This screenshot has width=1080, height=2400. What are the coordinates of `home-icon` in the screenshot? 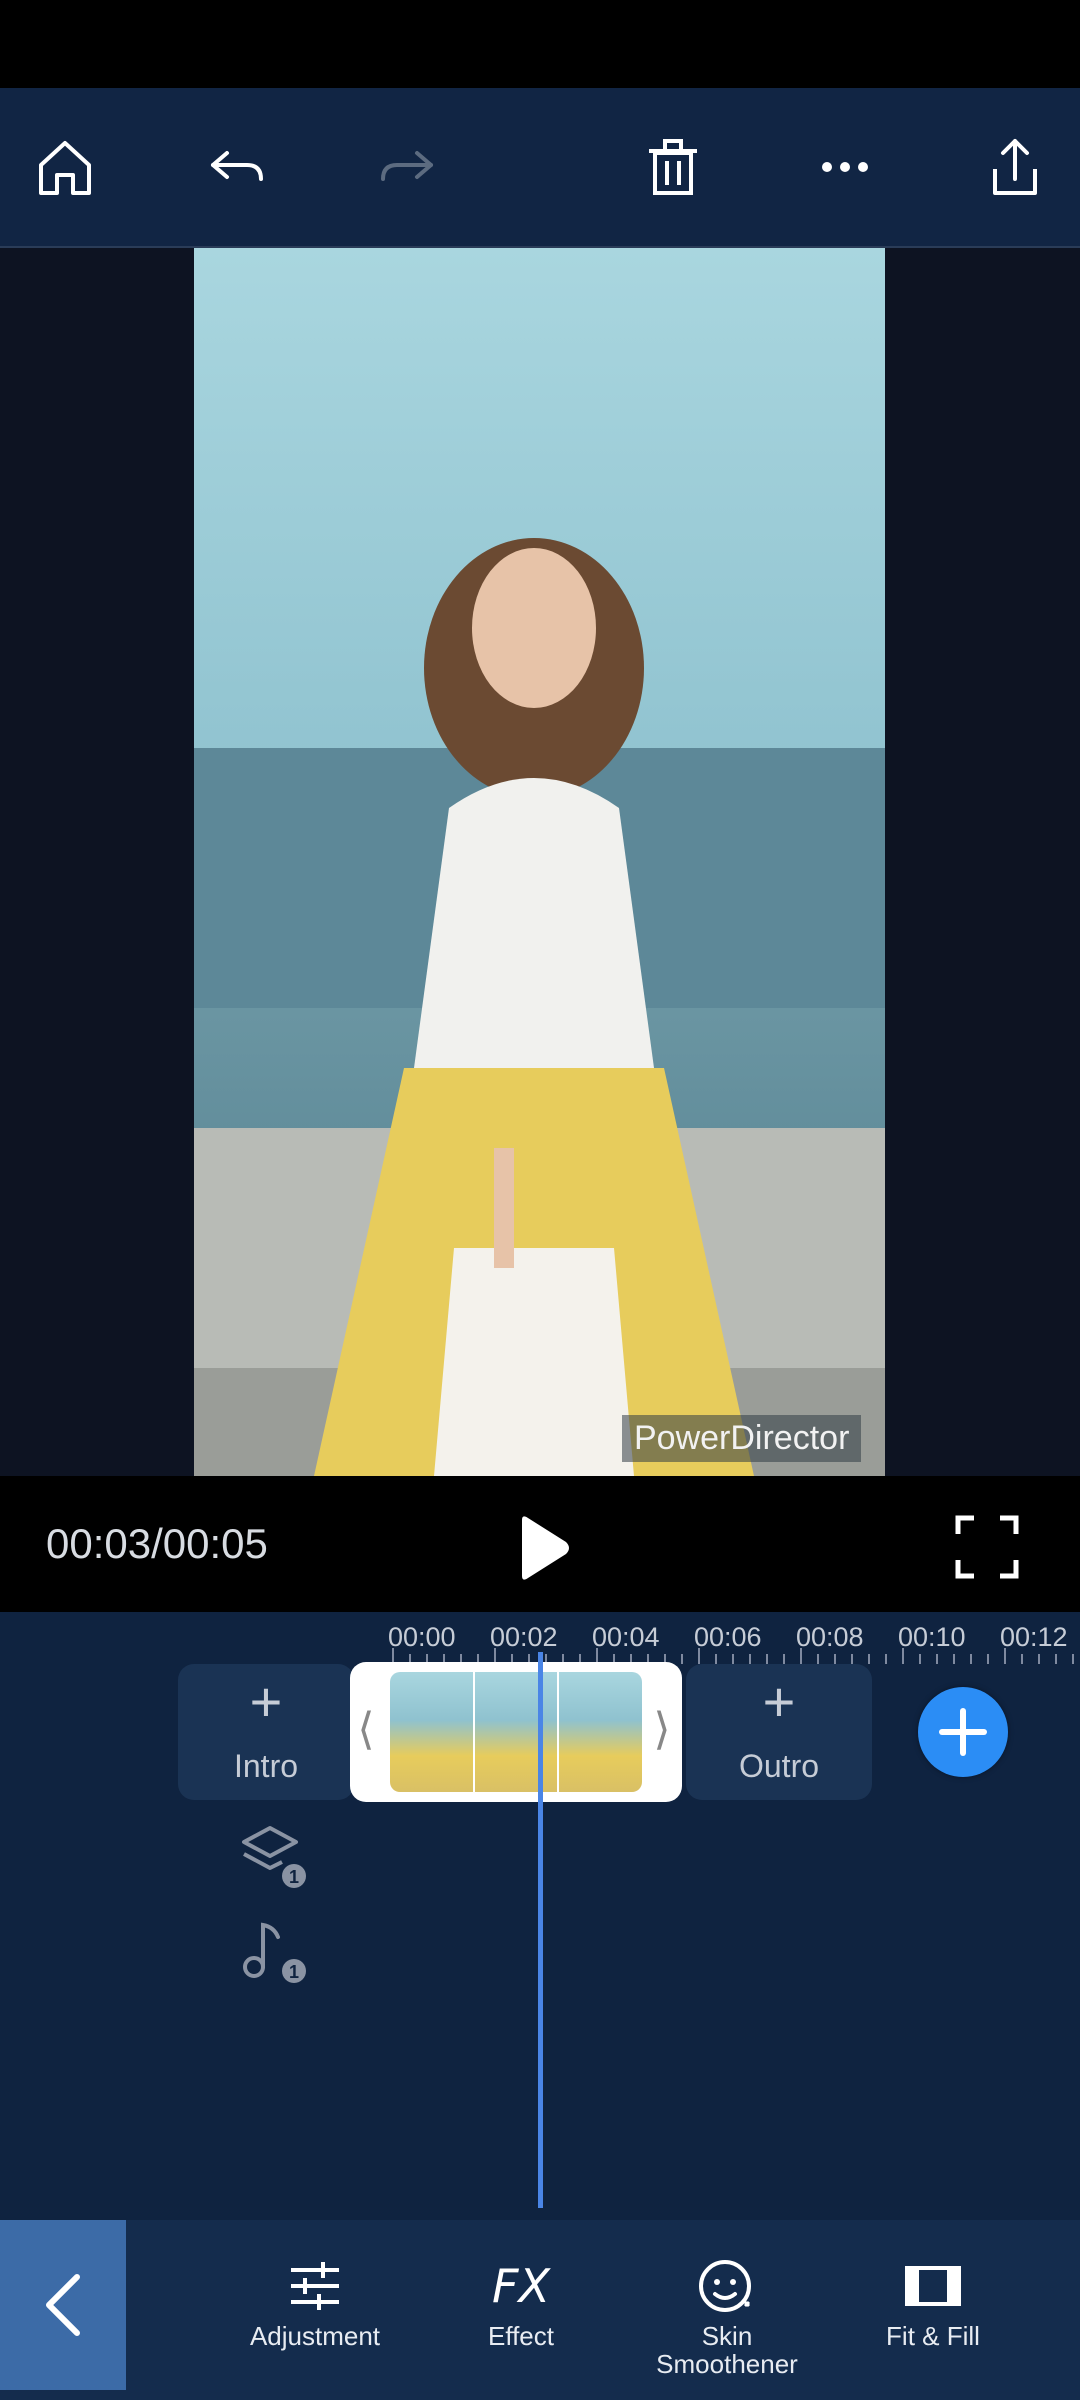 It's located at (65, 168).